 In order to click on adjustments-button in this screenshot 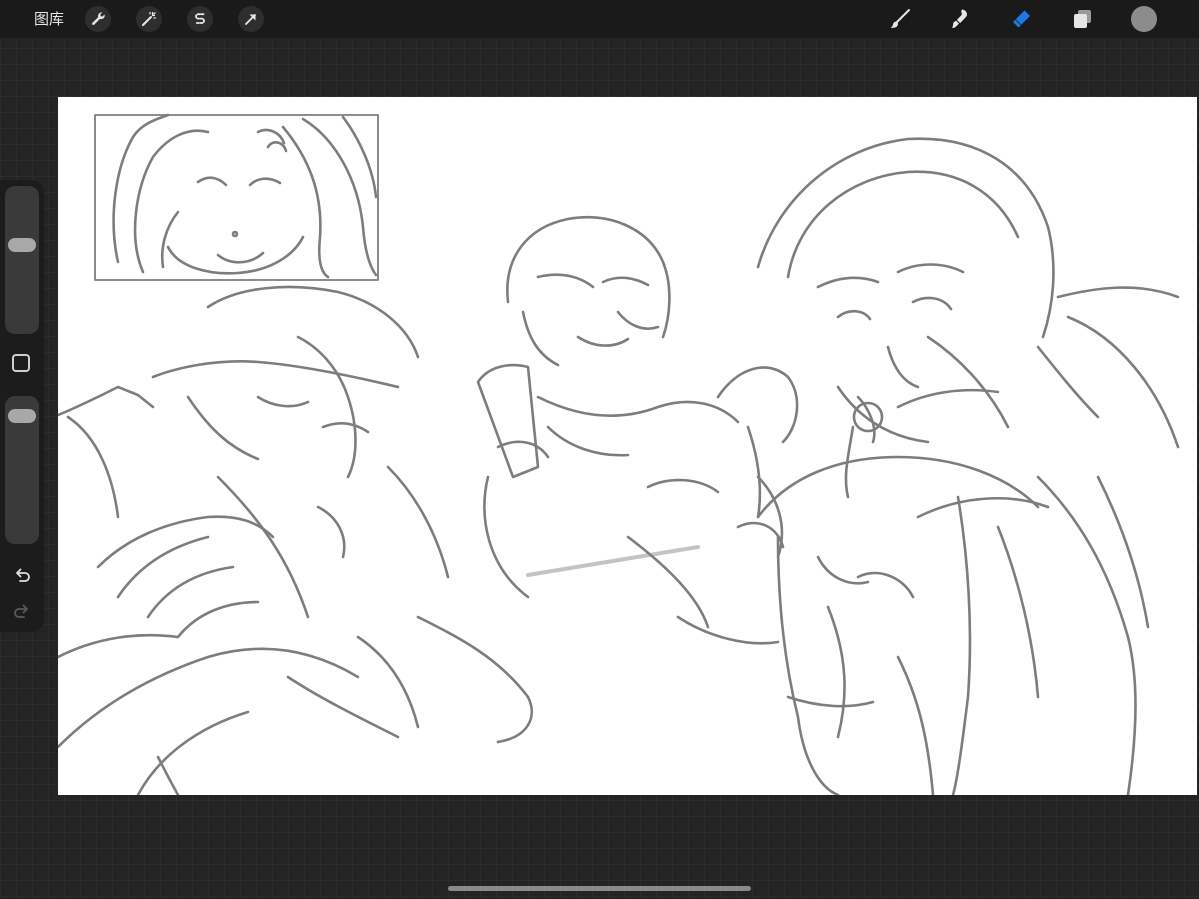, I will do `click(149, 19)`.